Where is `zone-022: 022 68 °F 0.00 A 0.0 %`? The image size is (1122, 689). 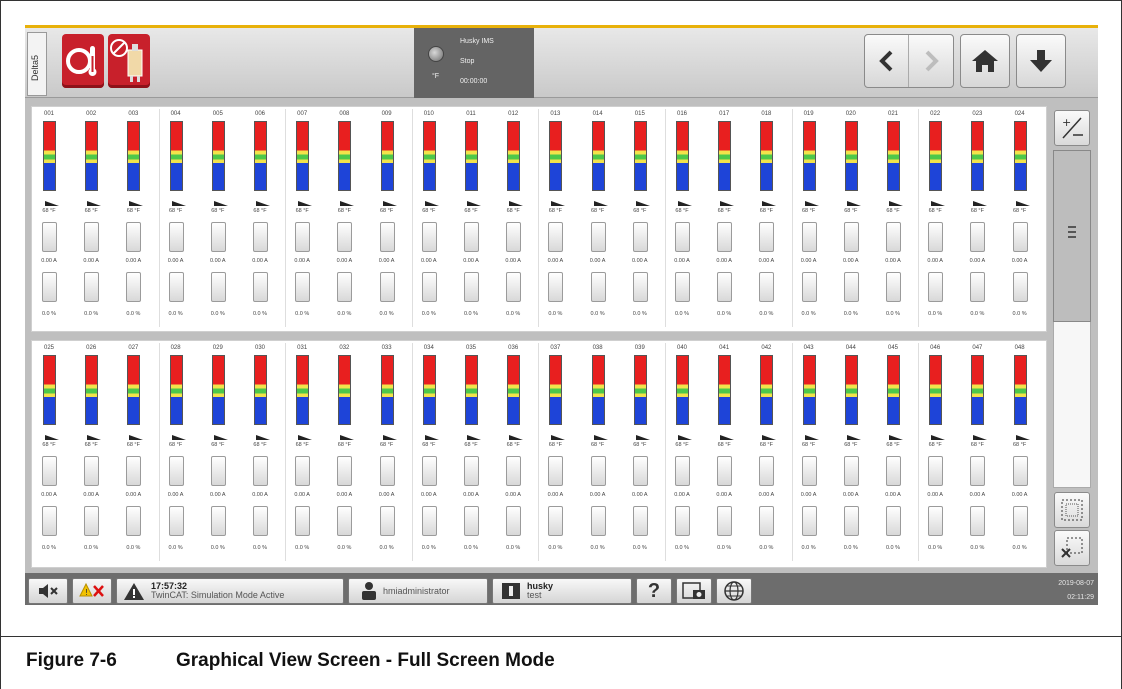
zone-022: 022 68 °F 0.00 A 0.0 % is located at coordinates (941, 219).